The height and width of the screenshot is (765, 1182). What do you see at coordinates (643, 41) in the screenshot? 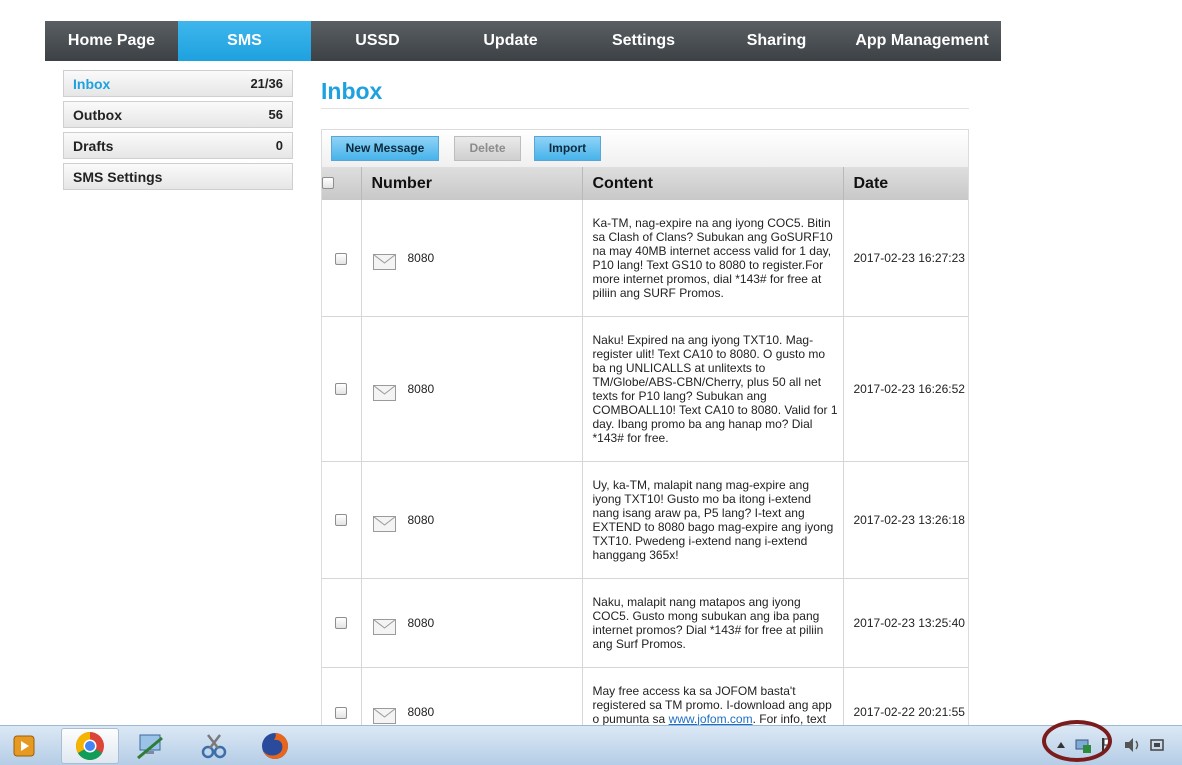
I see `nav-settings: Settings` at bounding box center [643, 41].